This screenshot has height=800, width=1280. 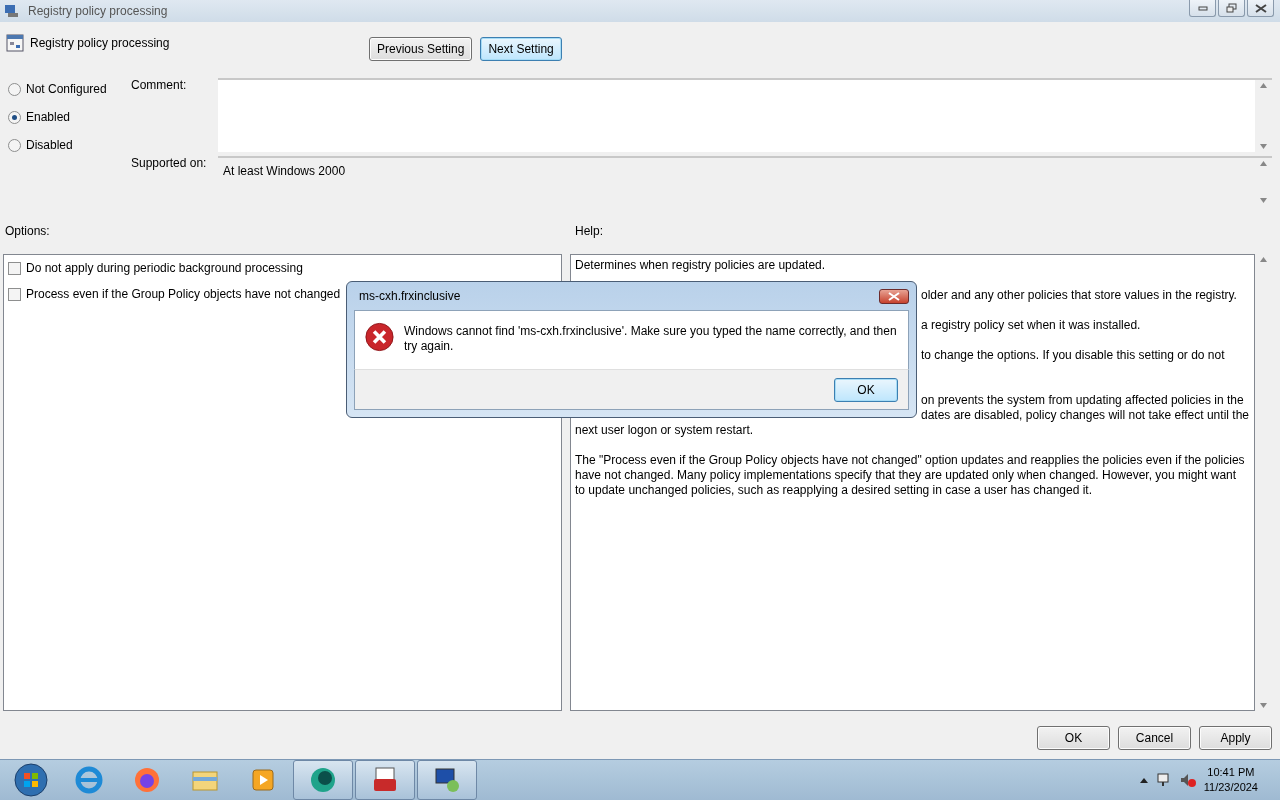 What do you see at coordinates (164, 268) in the screenshot?
I see `checkbox-label: Do not apply during periodic background processing` at bounding box center [164, 268].